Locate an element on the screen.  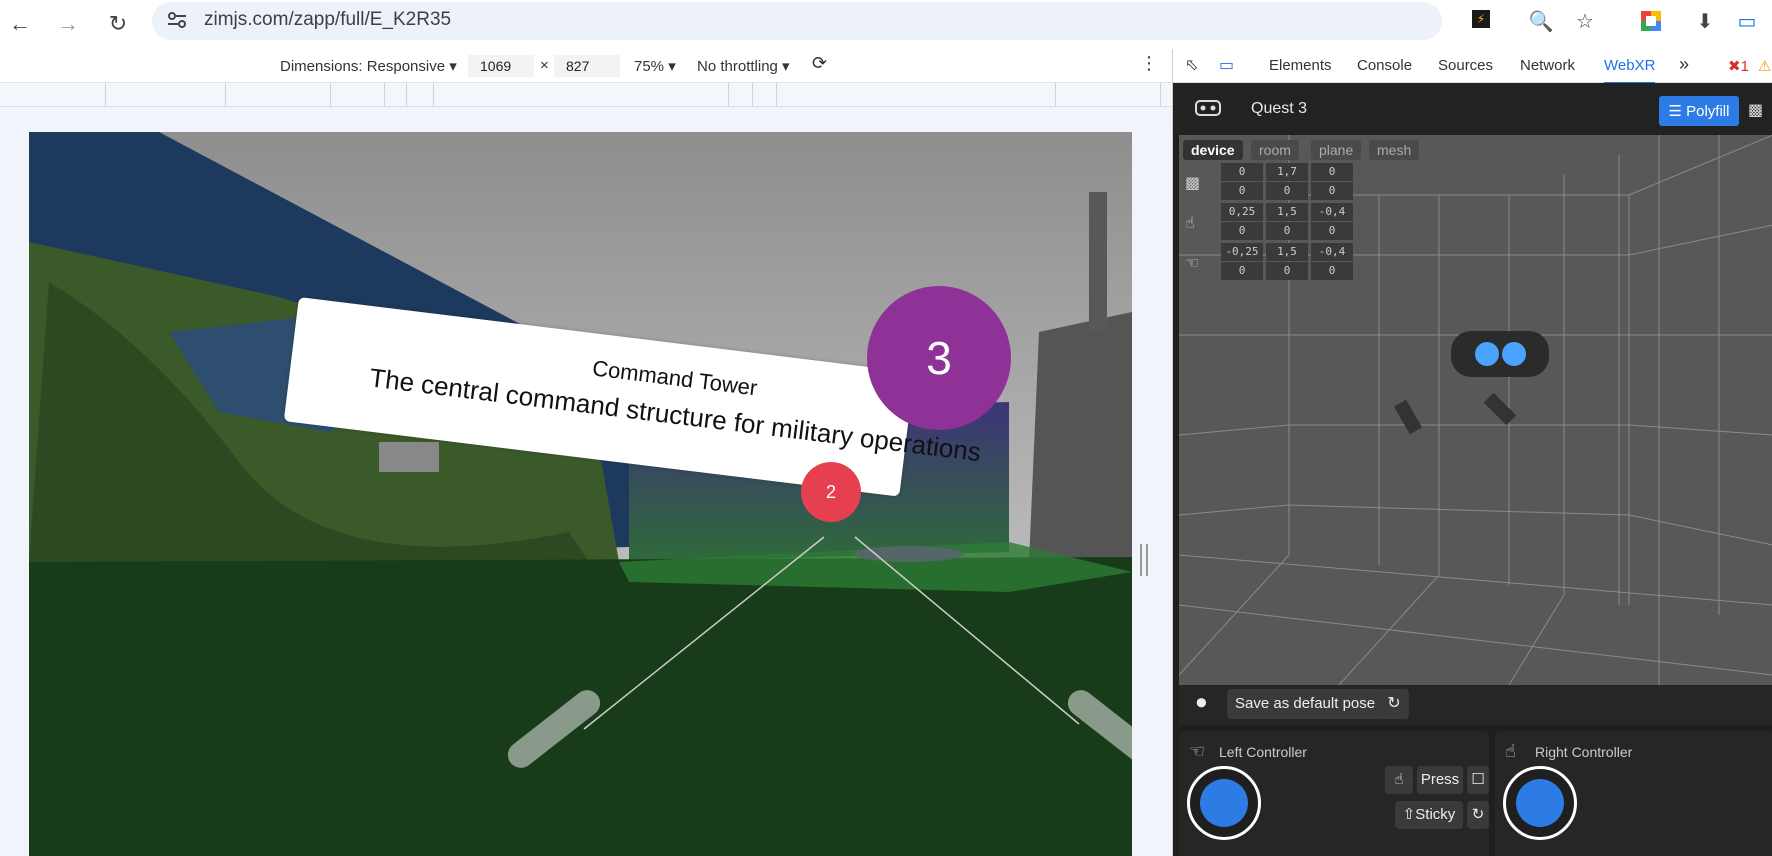
error-badge: ✖1 is located at coordinates (1738, 66).